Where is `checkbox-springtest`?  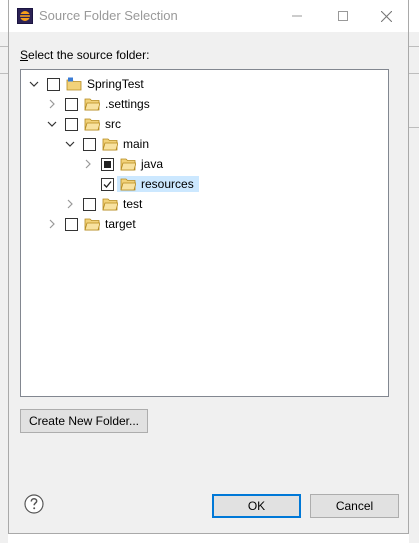 checkbox-springtest is located at coordinates (53, 84).